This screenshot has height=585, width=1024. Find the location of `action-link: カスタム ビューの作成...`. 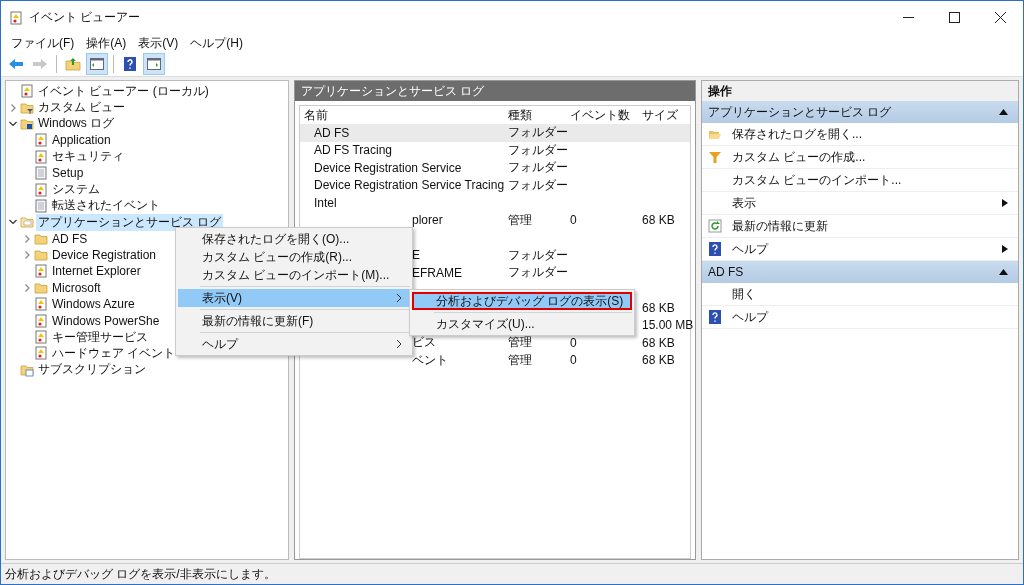

action-link: カスタム ビューの作成... is located at coordinates (870, 157).